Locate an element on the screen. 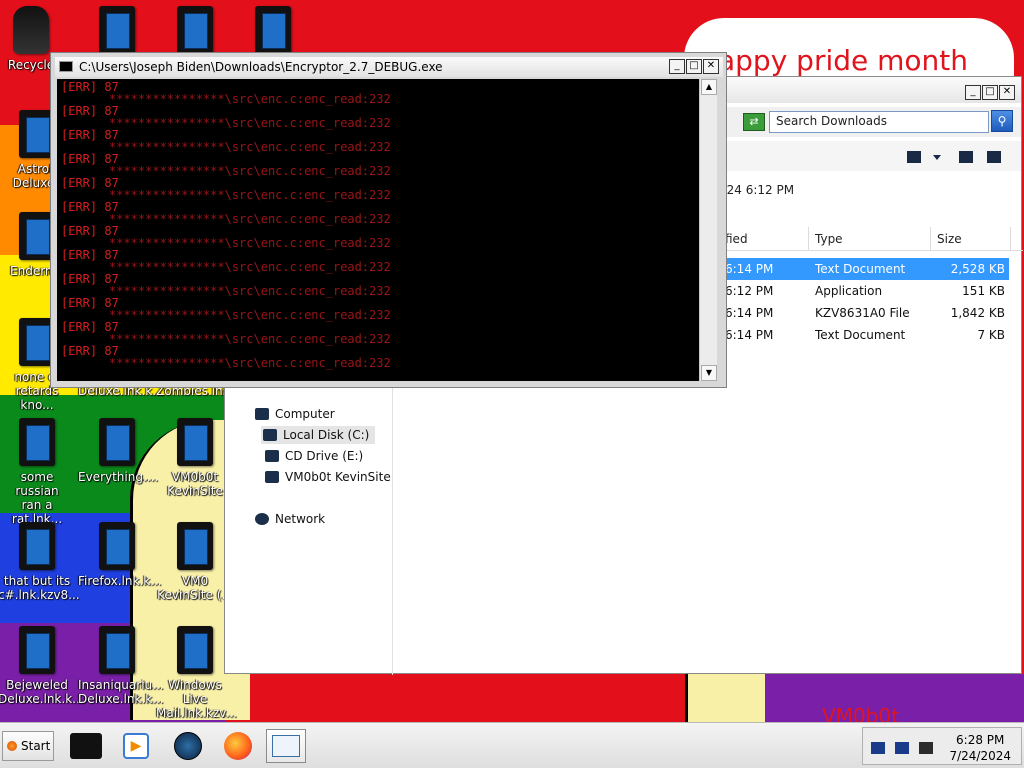 Image resolution: width=1024 pixels, height=768 pixels. cd-drive-icon is located at coordinates (272, 456).